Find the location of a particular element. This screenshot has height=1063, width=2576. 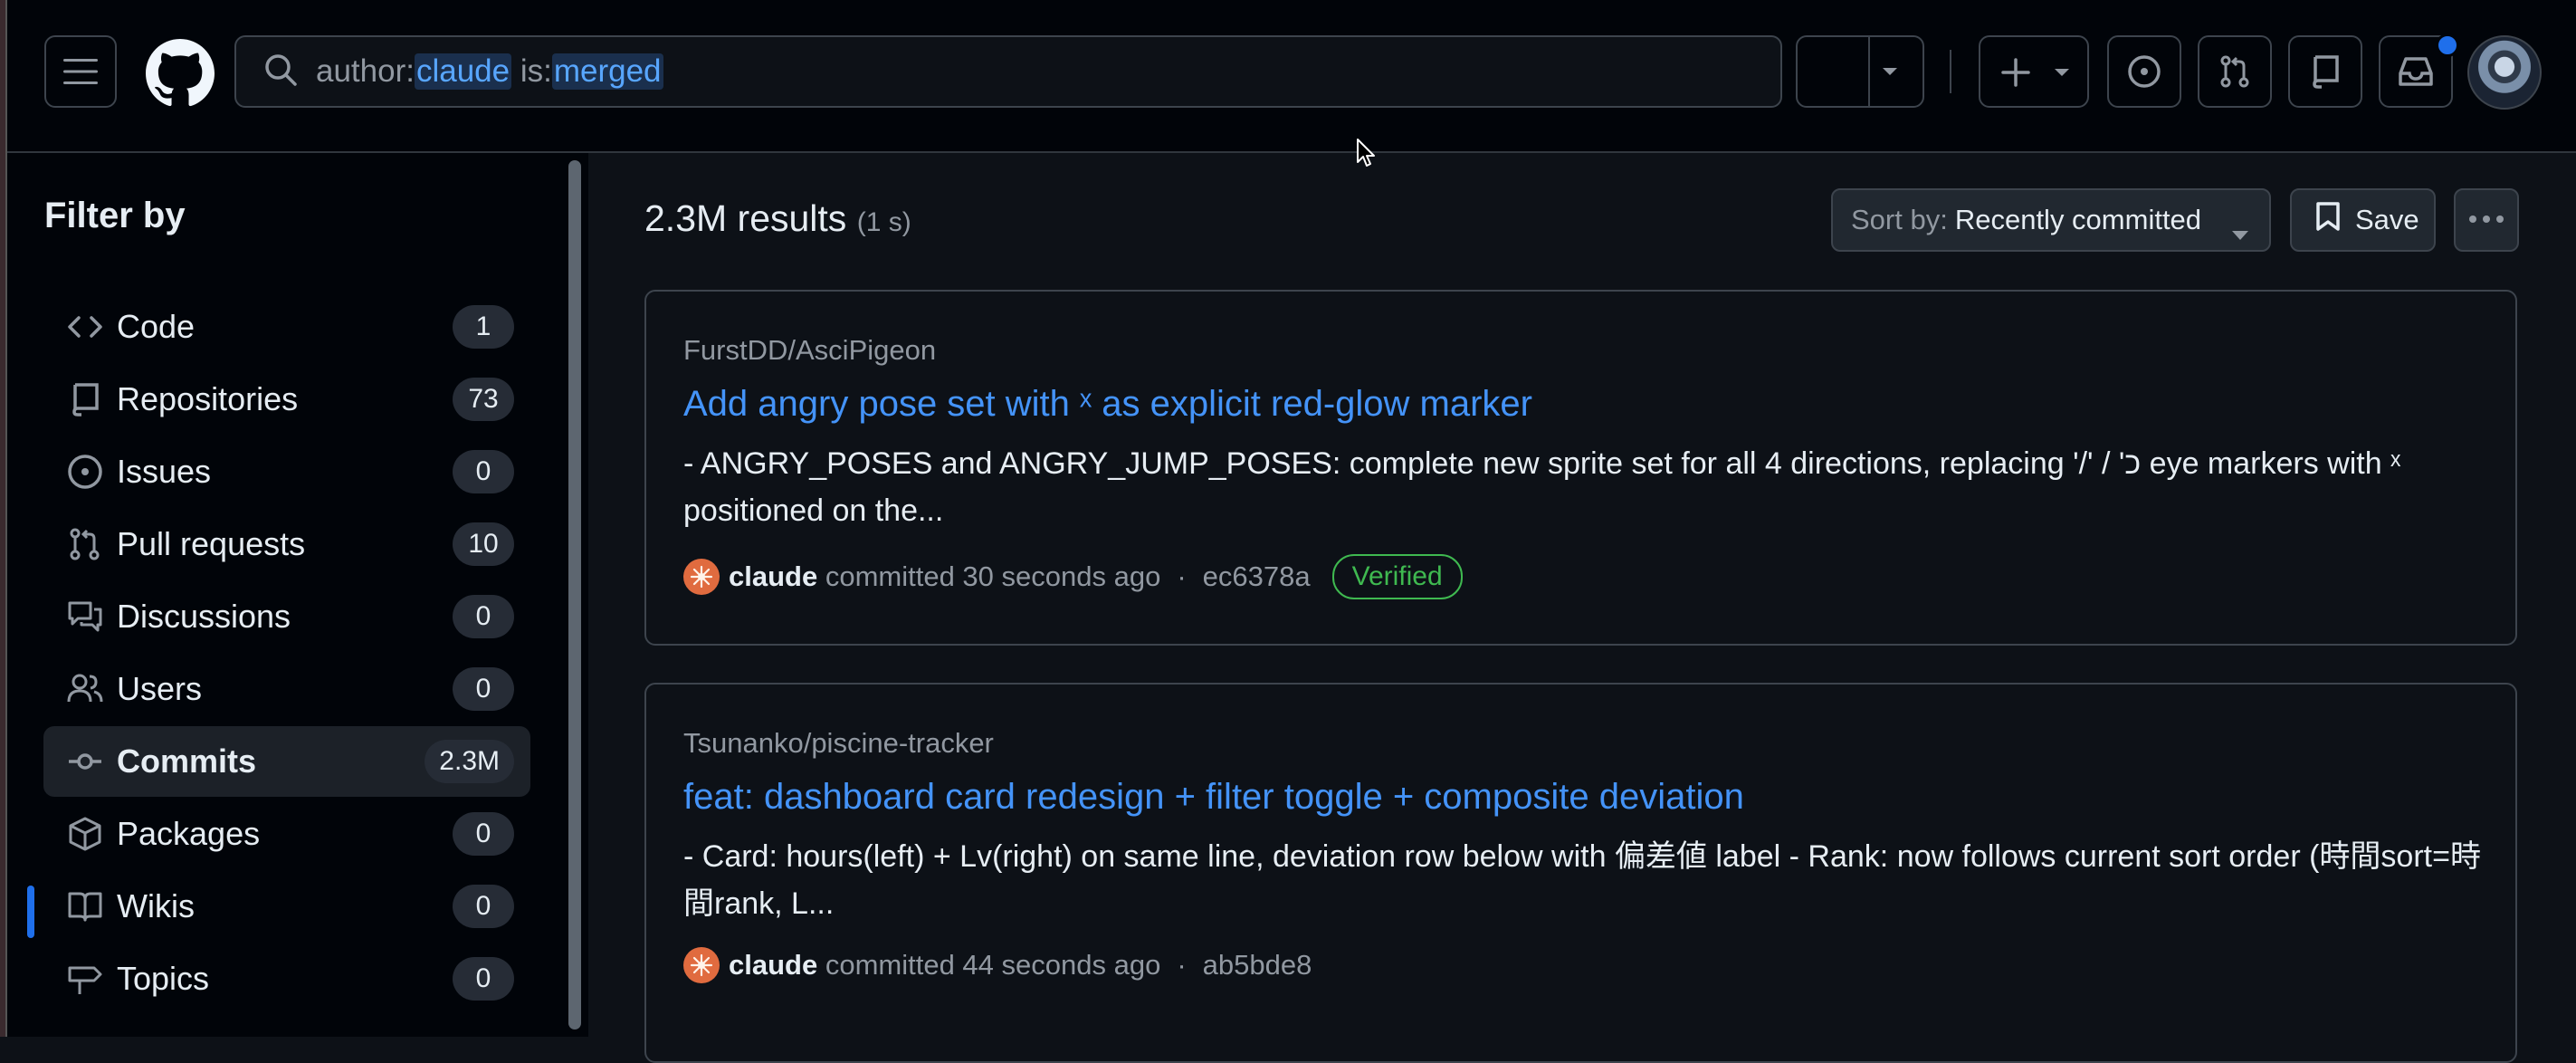

sidebar-item-count: 10 is located at coordinates (483, 544).